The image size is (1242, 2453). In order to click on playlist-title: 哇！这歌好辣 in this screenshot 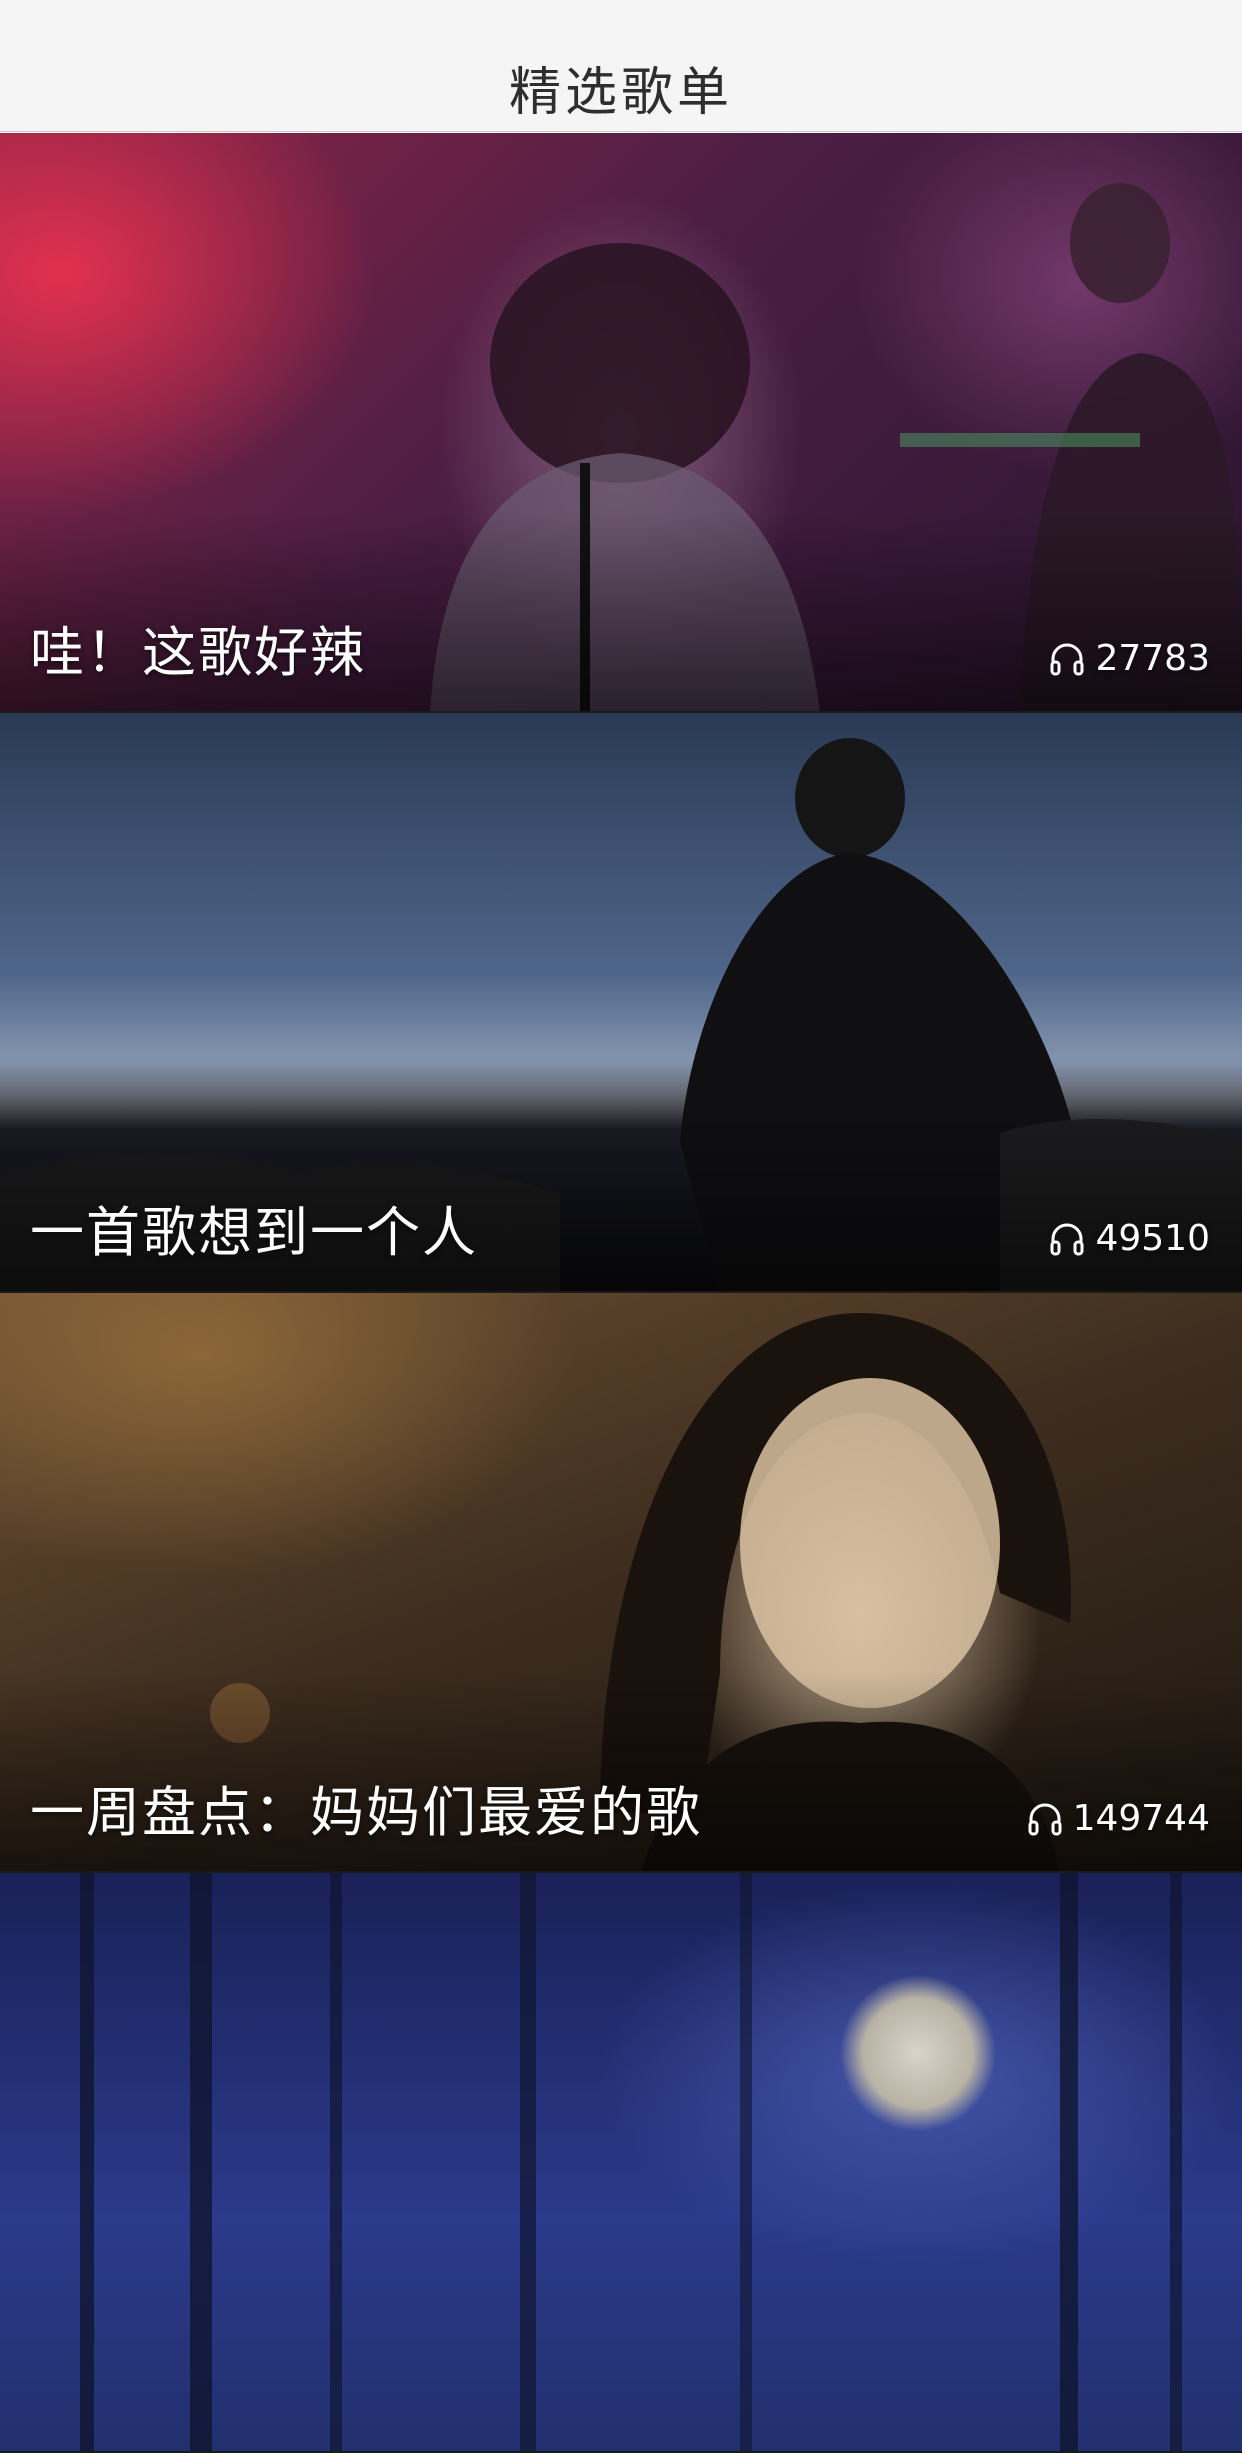, I will do `click(198, 652)`.